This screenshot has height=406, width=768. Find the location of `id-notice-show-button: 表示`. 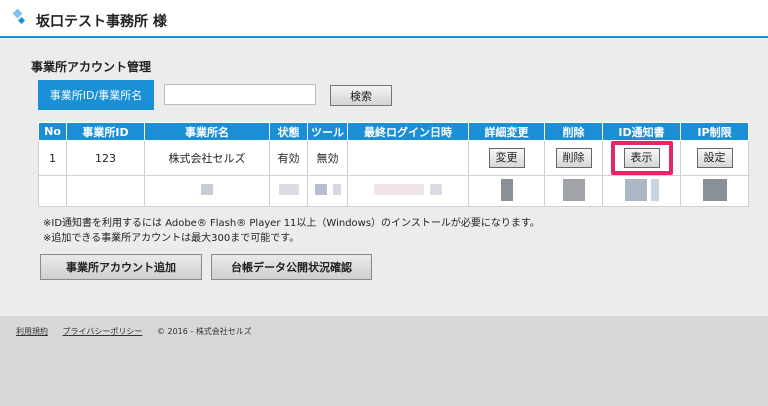

id-notice-show-button: 表示 is located at coordinates (641, 158).